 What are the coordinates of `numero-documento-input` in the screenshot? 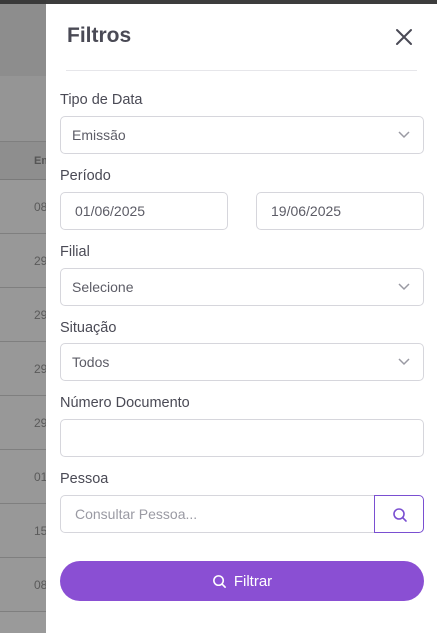 It's located at (242, 438).